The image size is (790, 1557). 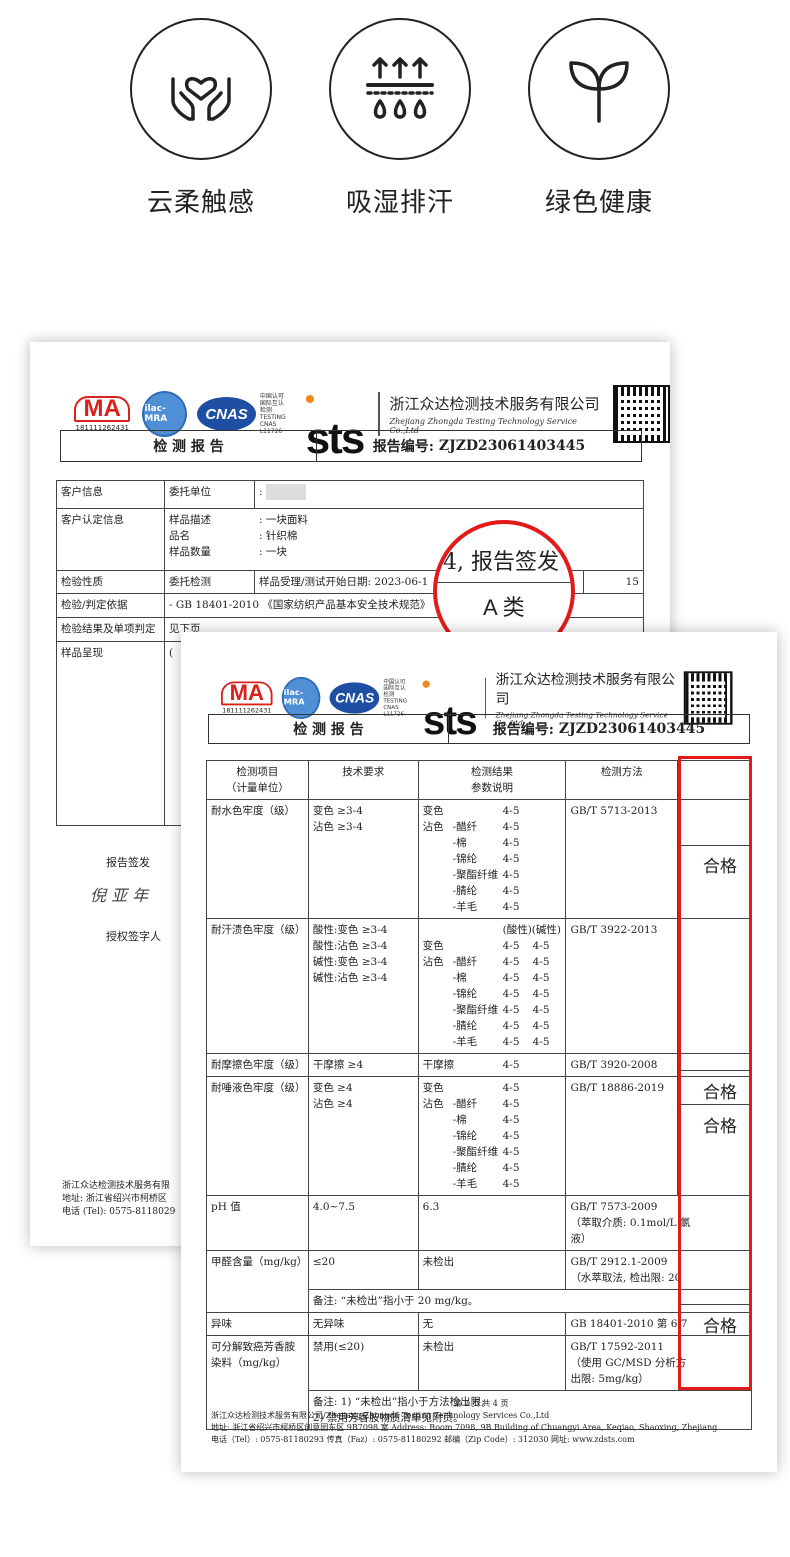 I want to click on heart-hands-icon, so click(x=201, y=89).